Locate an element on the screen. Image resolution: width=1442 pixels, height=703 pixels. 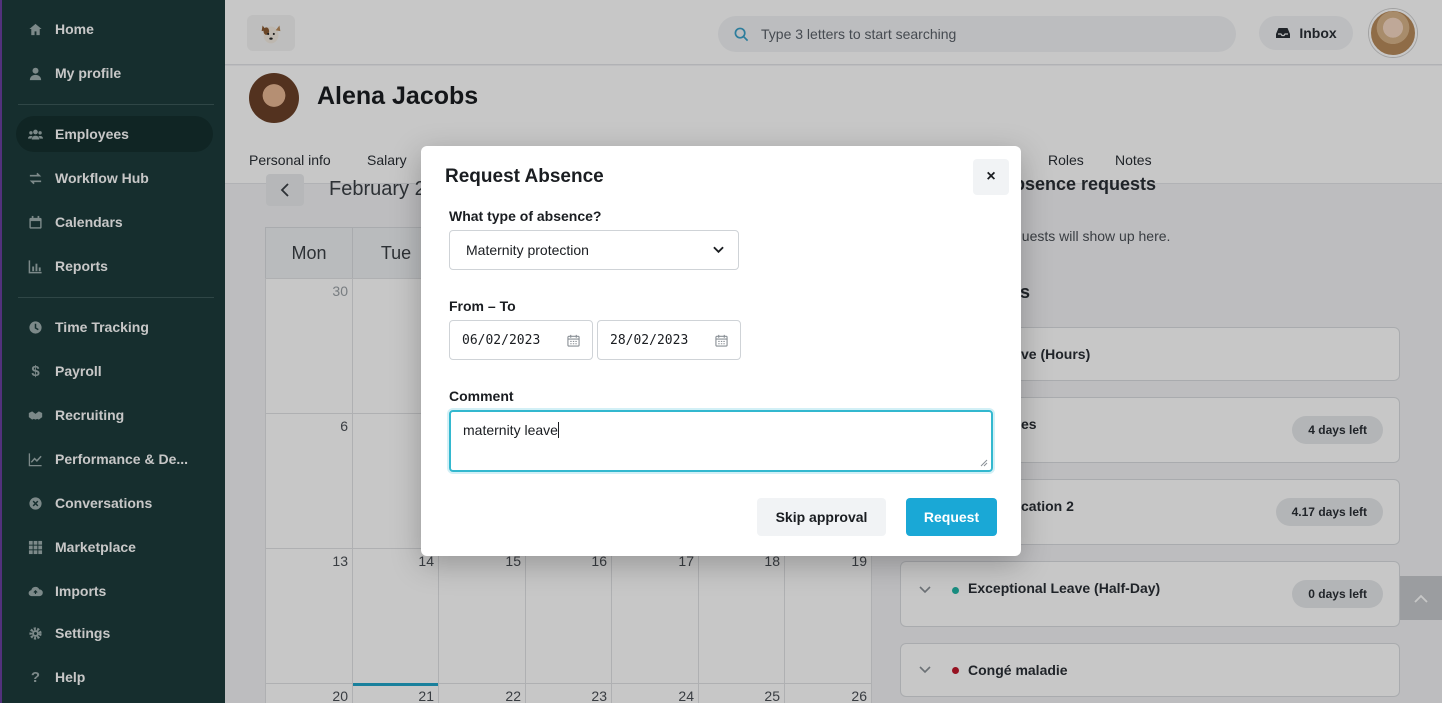
comment-label: Comment is located at coordinates (481, 396).